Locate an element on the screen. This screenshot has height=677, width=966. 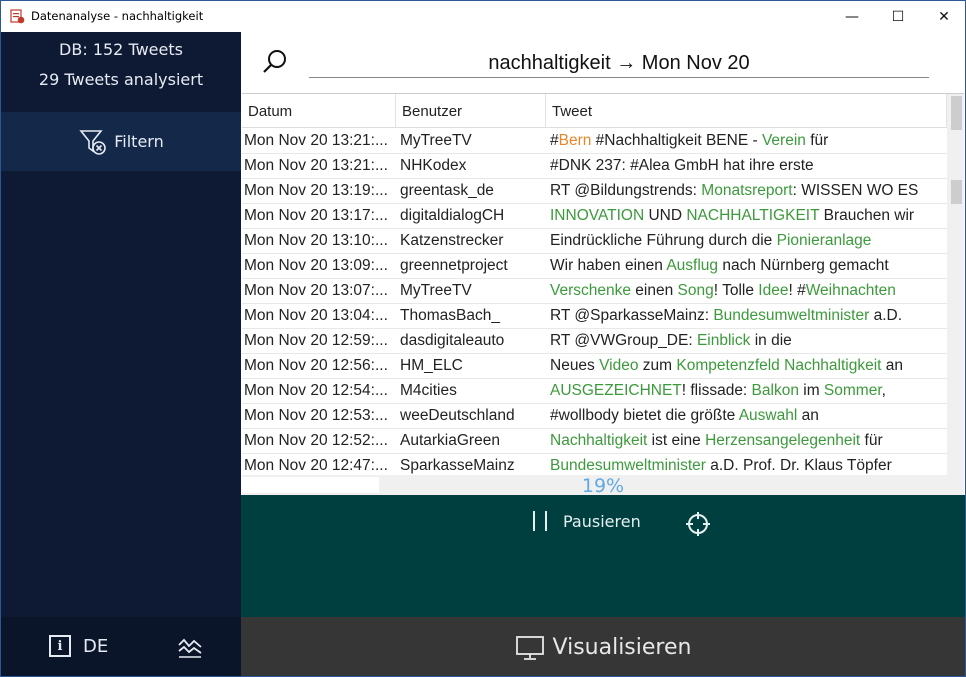
table-header: Datum Benutzer Tweet is located at coordinates (594, 111).